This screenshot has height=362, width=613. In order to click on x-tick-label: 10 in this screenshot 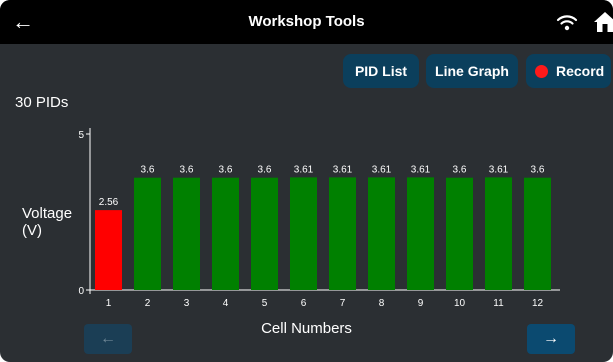, I will do `click(460, 303)`.